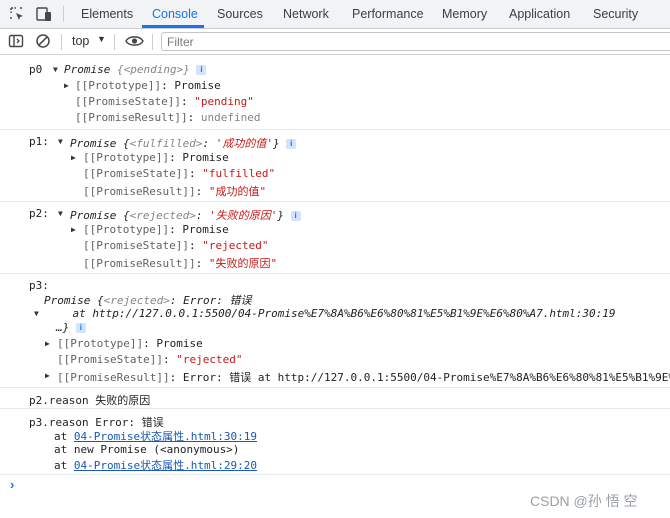 The image size is (670, 518). What do you see at coordinates (90, 400) in the screenshot?
I see `log-message-p2-reason: p2.reason 失败的原因` at bounding box center [90, 400].